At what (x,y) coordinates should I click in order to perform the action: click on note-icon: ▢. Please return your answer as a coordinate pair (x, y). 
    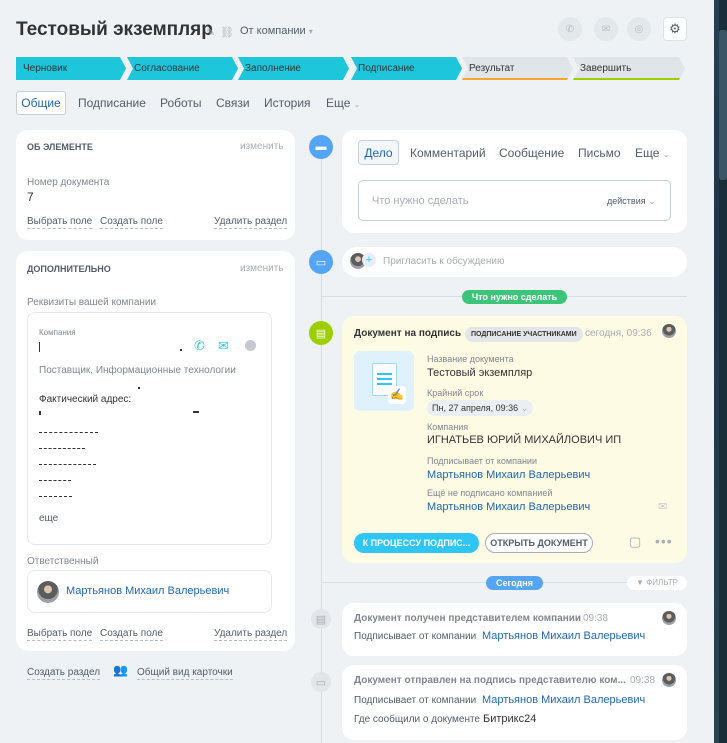
    Looking at the image, I should click on (635, 542).